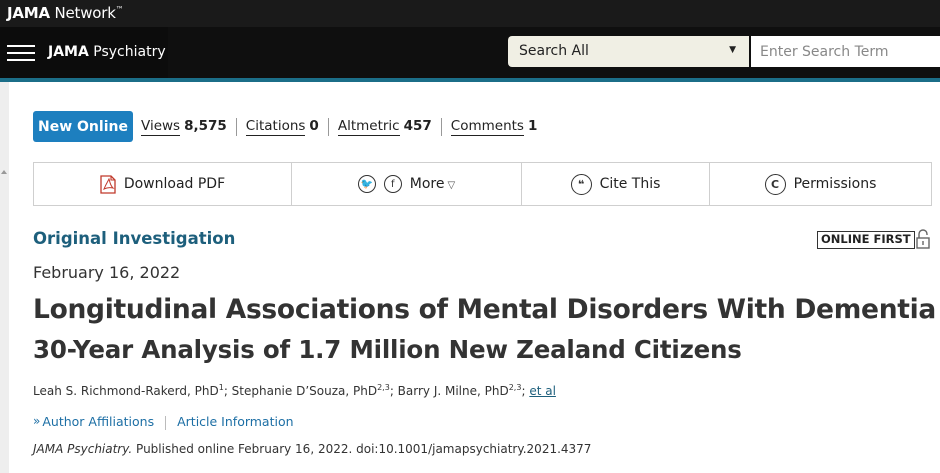 This screenshot has height=473, width=940. I want to click on cite-this-label: Cite This, so click(630, 184).